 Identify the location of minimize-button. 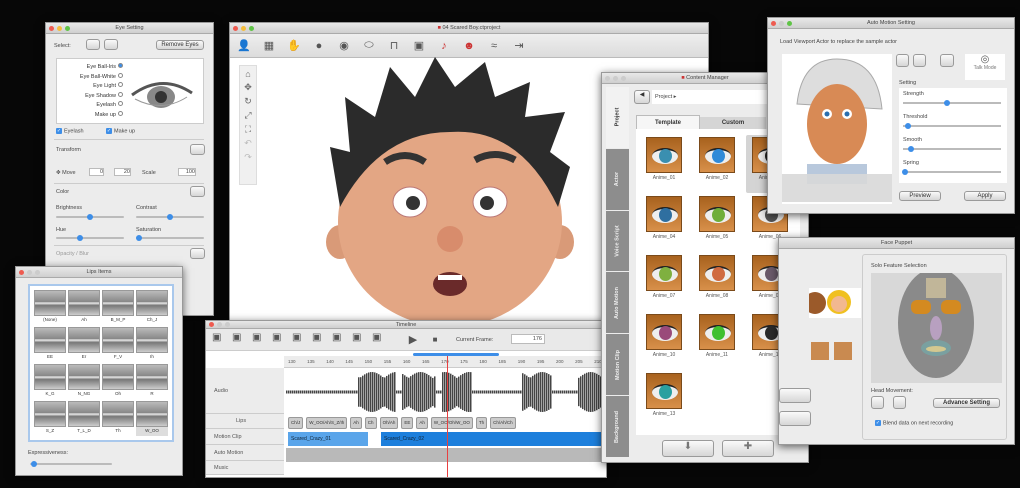
(243, 28).